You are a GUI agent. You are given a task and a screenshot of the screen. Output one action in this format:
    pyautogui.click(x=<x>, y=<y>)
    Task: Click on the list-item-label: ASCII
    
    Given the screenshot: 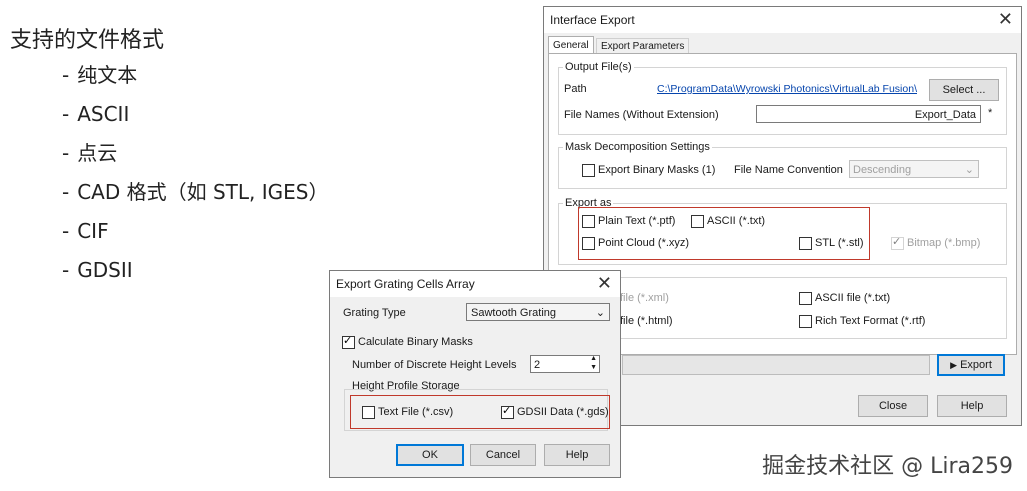 What is the action you would take?
    pyautogui.click(x=103, y=114)
    